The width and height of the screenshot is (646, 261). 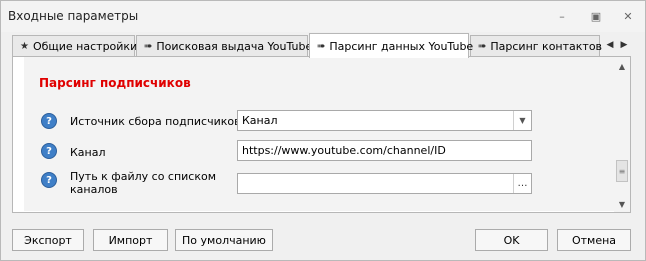 I want to click on scroll-thumb: ≡, so click(x=622, y=171).